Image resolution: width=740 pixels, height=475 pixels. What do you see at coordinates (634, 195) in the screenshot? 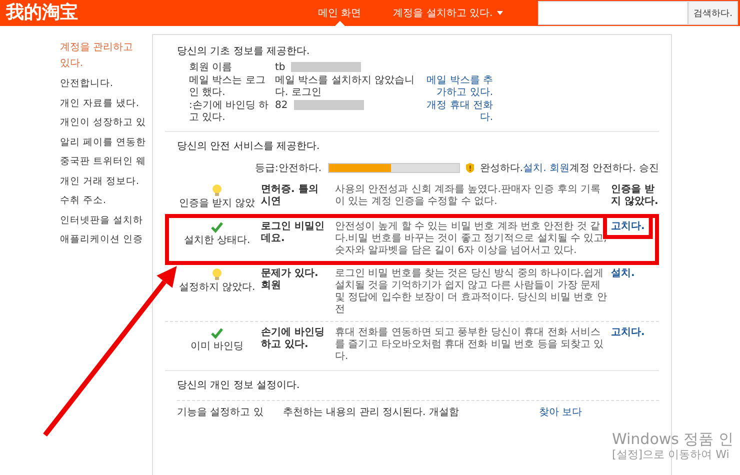
I see `status-note: 인증을 받지 않았다.` at bounding box center [634, 195].